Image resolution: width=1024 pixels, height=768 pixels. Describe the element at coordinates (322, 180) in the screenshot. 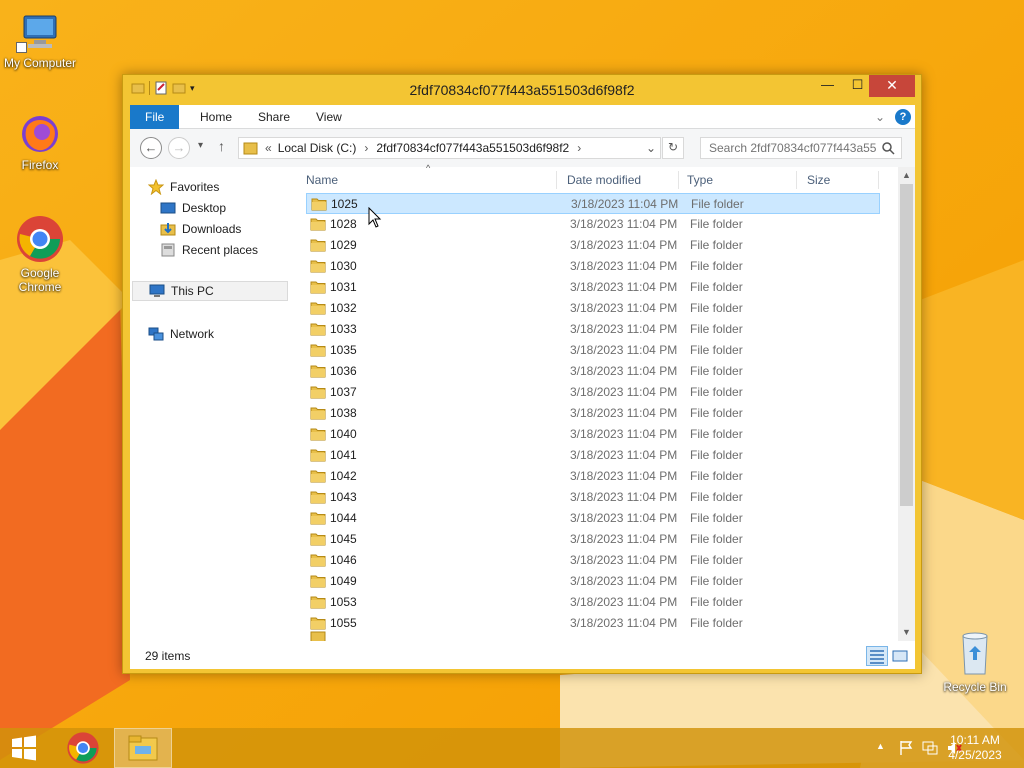

I see `column-header-name: Name` at that location.